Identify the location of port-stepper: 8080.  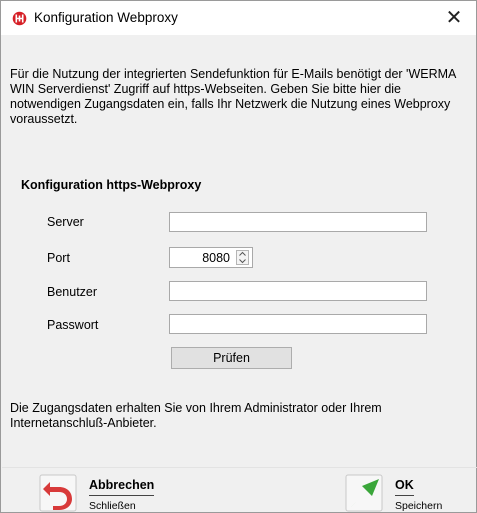
(211, 257).